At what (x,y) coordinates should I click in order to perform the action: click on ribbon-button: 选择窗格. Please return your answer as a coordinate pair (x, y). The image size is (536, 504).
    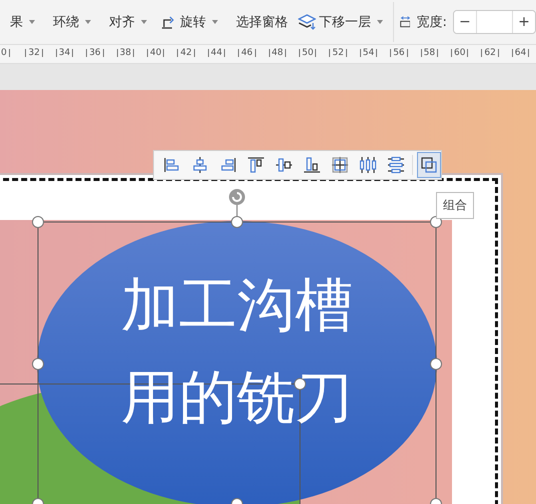
    Looking at the image, I should click on (262, 22).